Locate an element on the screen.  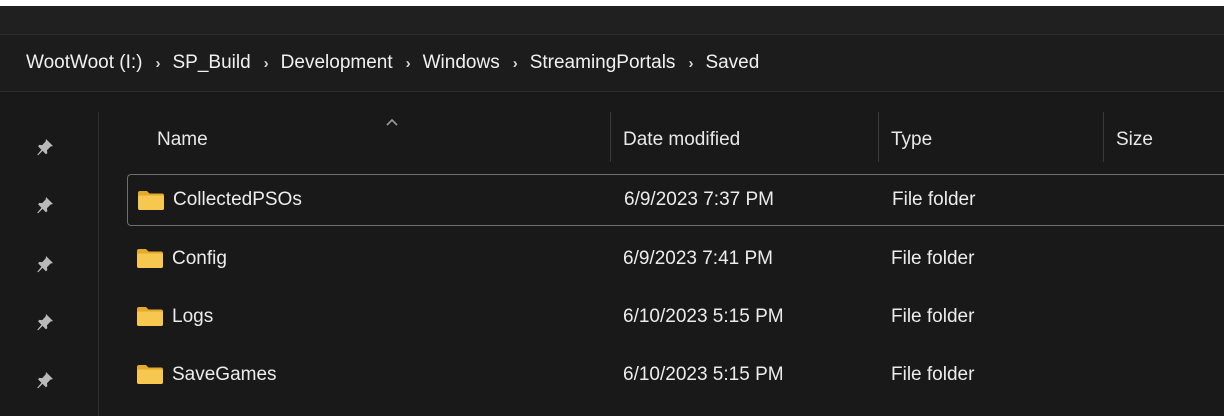
column-header-name: Name is located at coordinates (377, 139).